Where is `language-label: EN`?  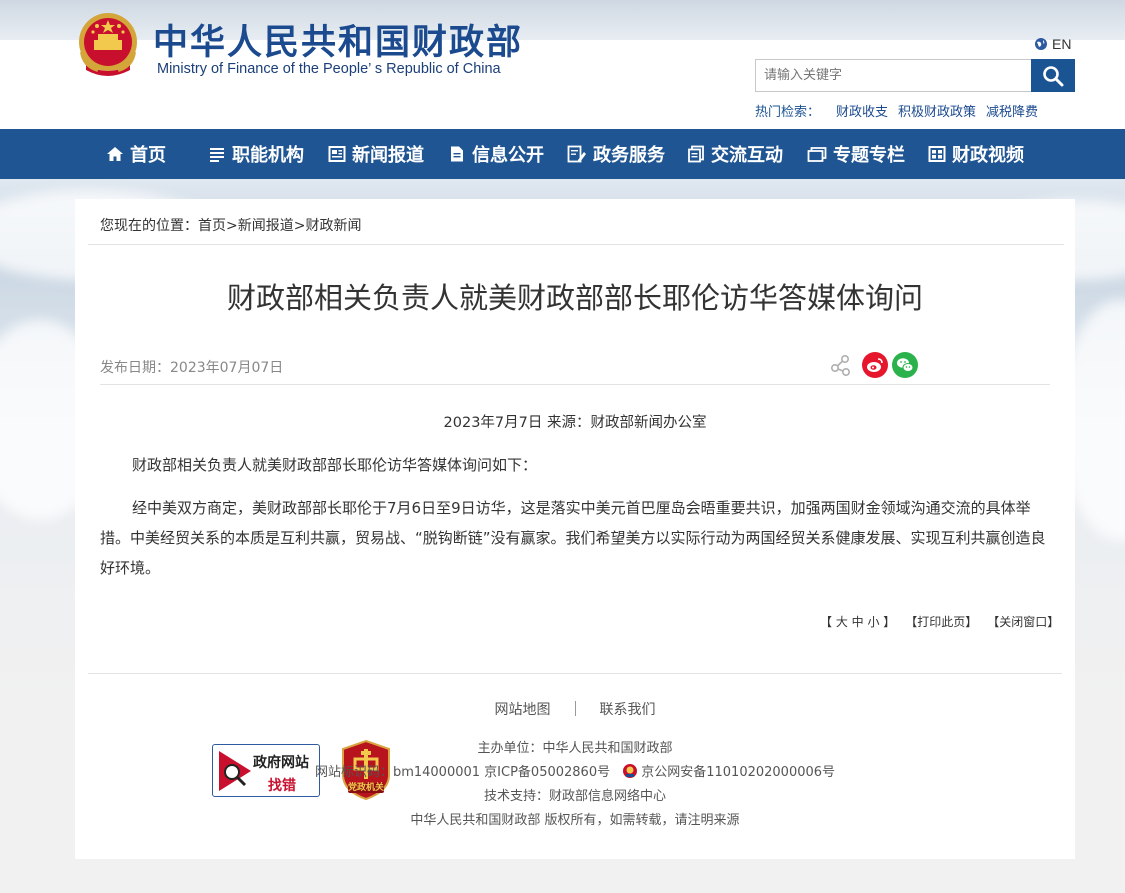 language-label: EN is located at coordinates (1061, 44).